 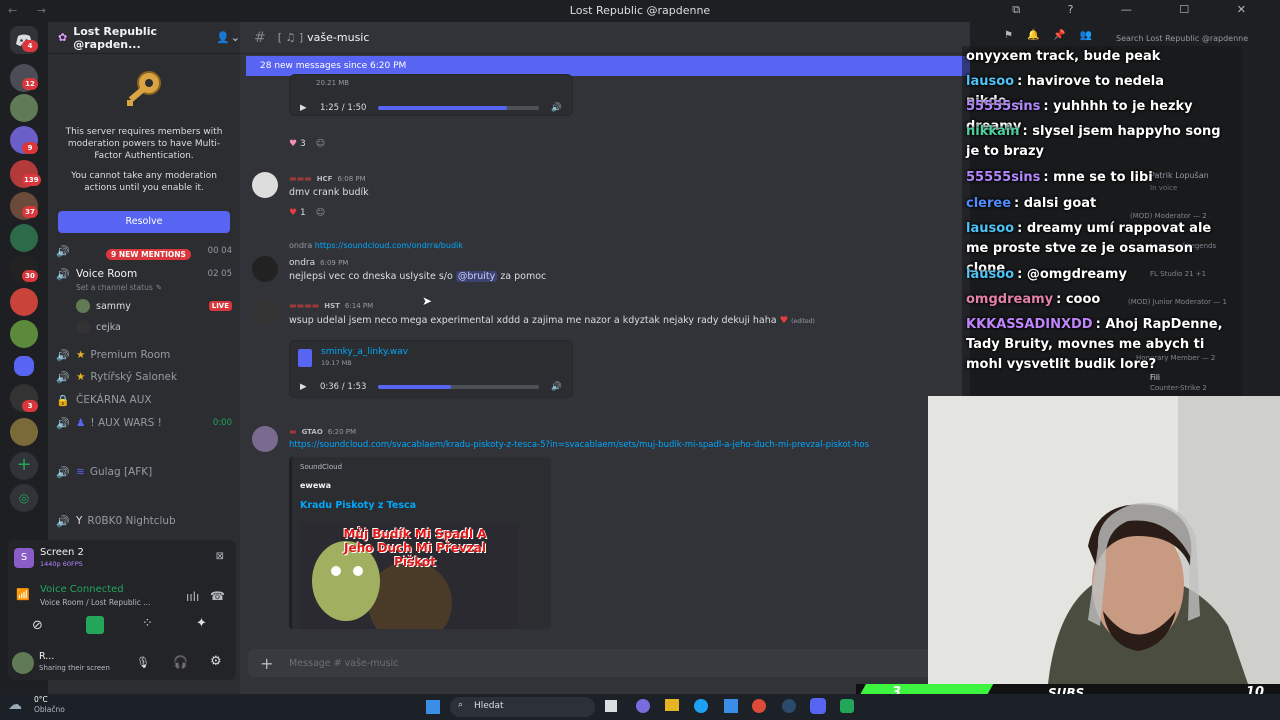 I want to click on chat-line: lausoo: @omgdreamy, so click(x=1091, y=275).